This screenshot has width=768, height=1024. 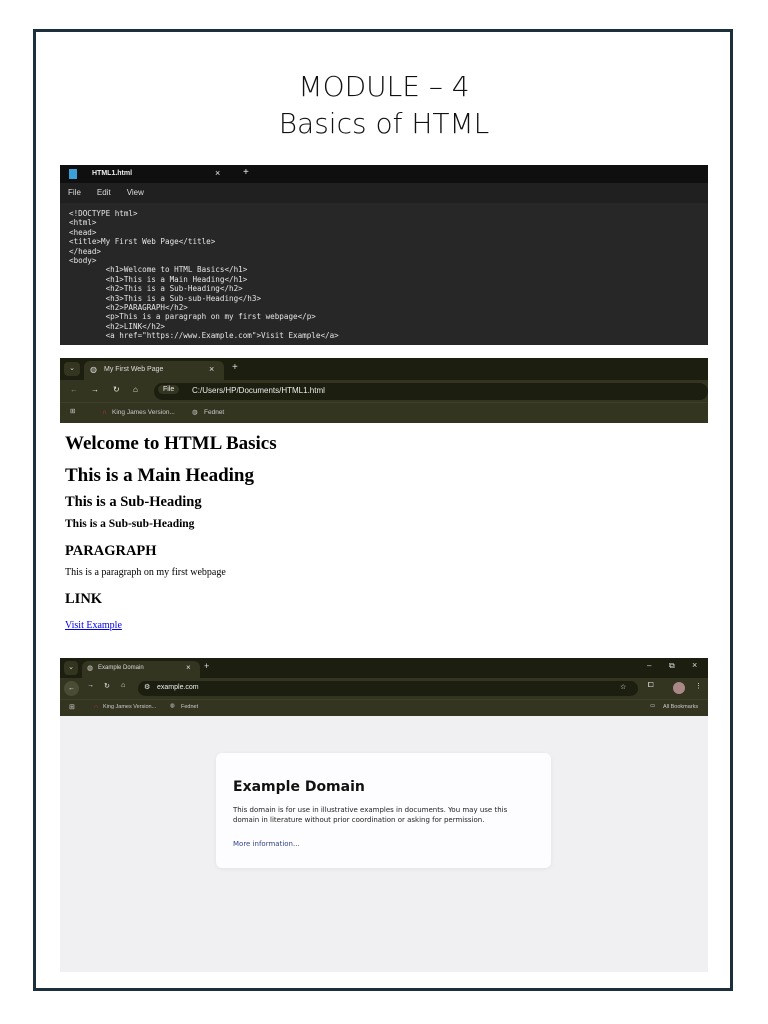 What do you see at coordinates (158, 279) in the screenshot?
I see `code-line: <h1>This is a Main Heading</h1>` at bounding box center [158, 279].